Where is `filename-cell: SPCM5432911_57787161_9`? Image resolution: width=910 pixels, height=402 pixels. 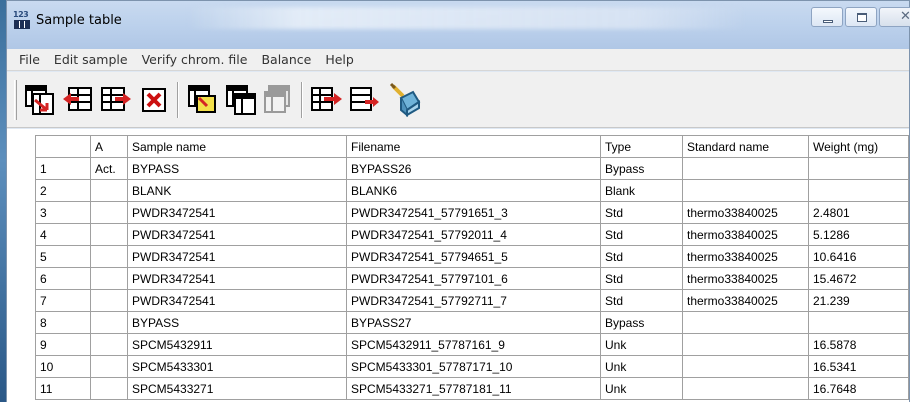
filename-cell: SPCM5432911_57787161_9 is located at coordinates (473, 344).